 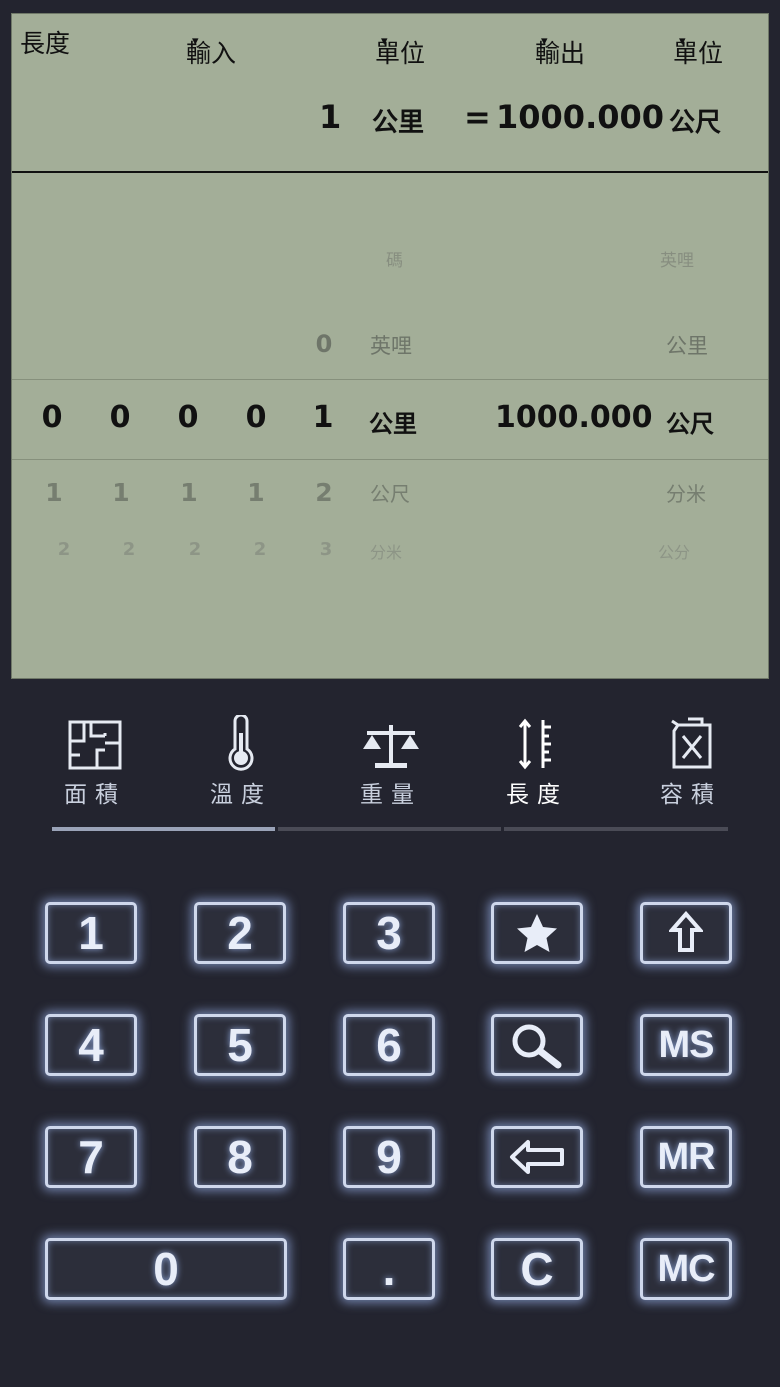 What do you see at coordinates (686, 1045) in the screenshot?
I see `memory-store-button: MS` at bounding box center [686, 1045].